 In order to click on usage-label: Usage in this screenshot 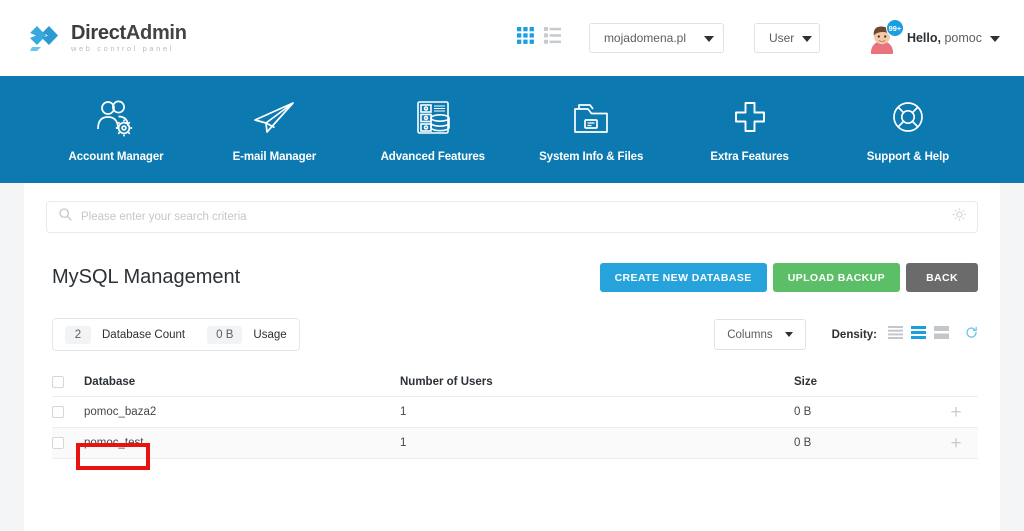, I will do `click(270, 334)`.